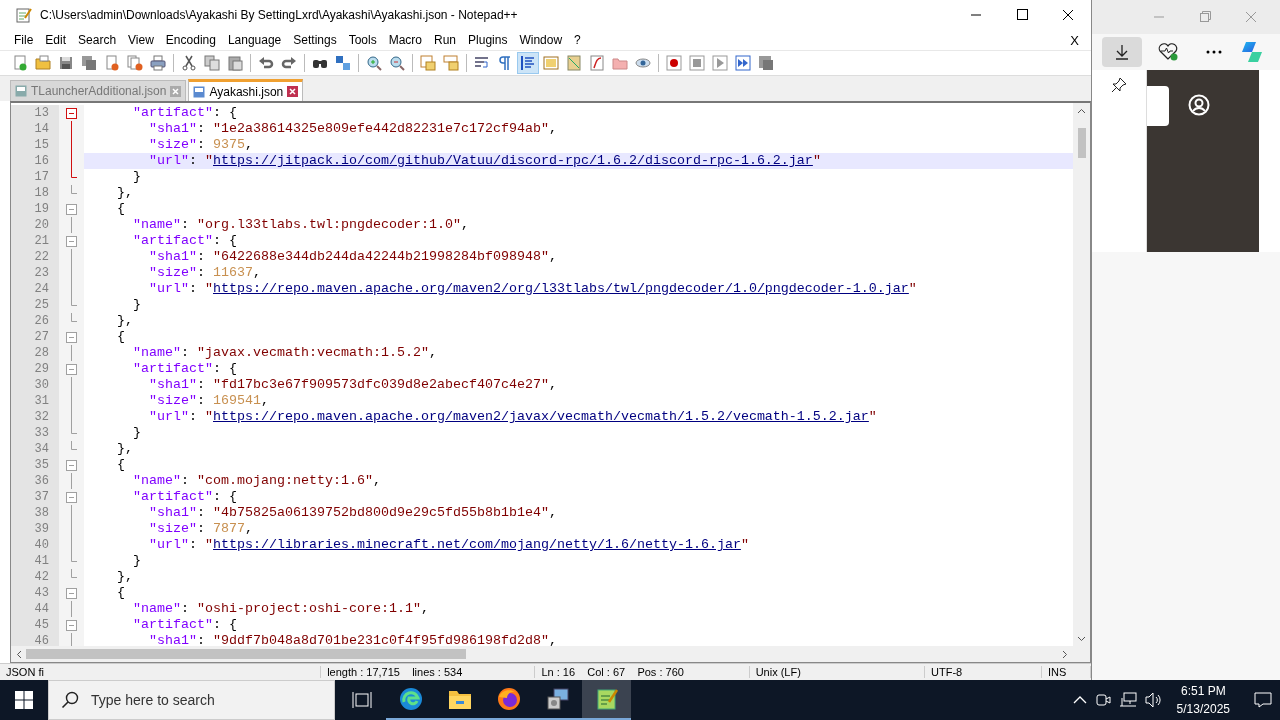 The image size is (1280, 720). Describe the element at coordinates (35, 561) in the screenshot. I see `line-number: 41` at that location.